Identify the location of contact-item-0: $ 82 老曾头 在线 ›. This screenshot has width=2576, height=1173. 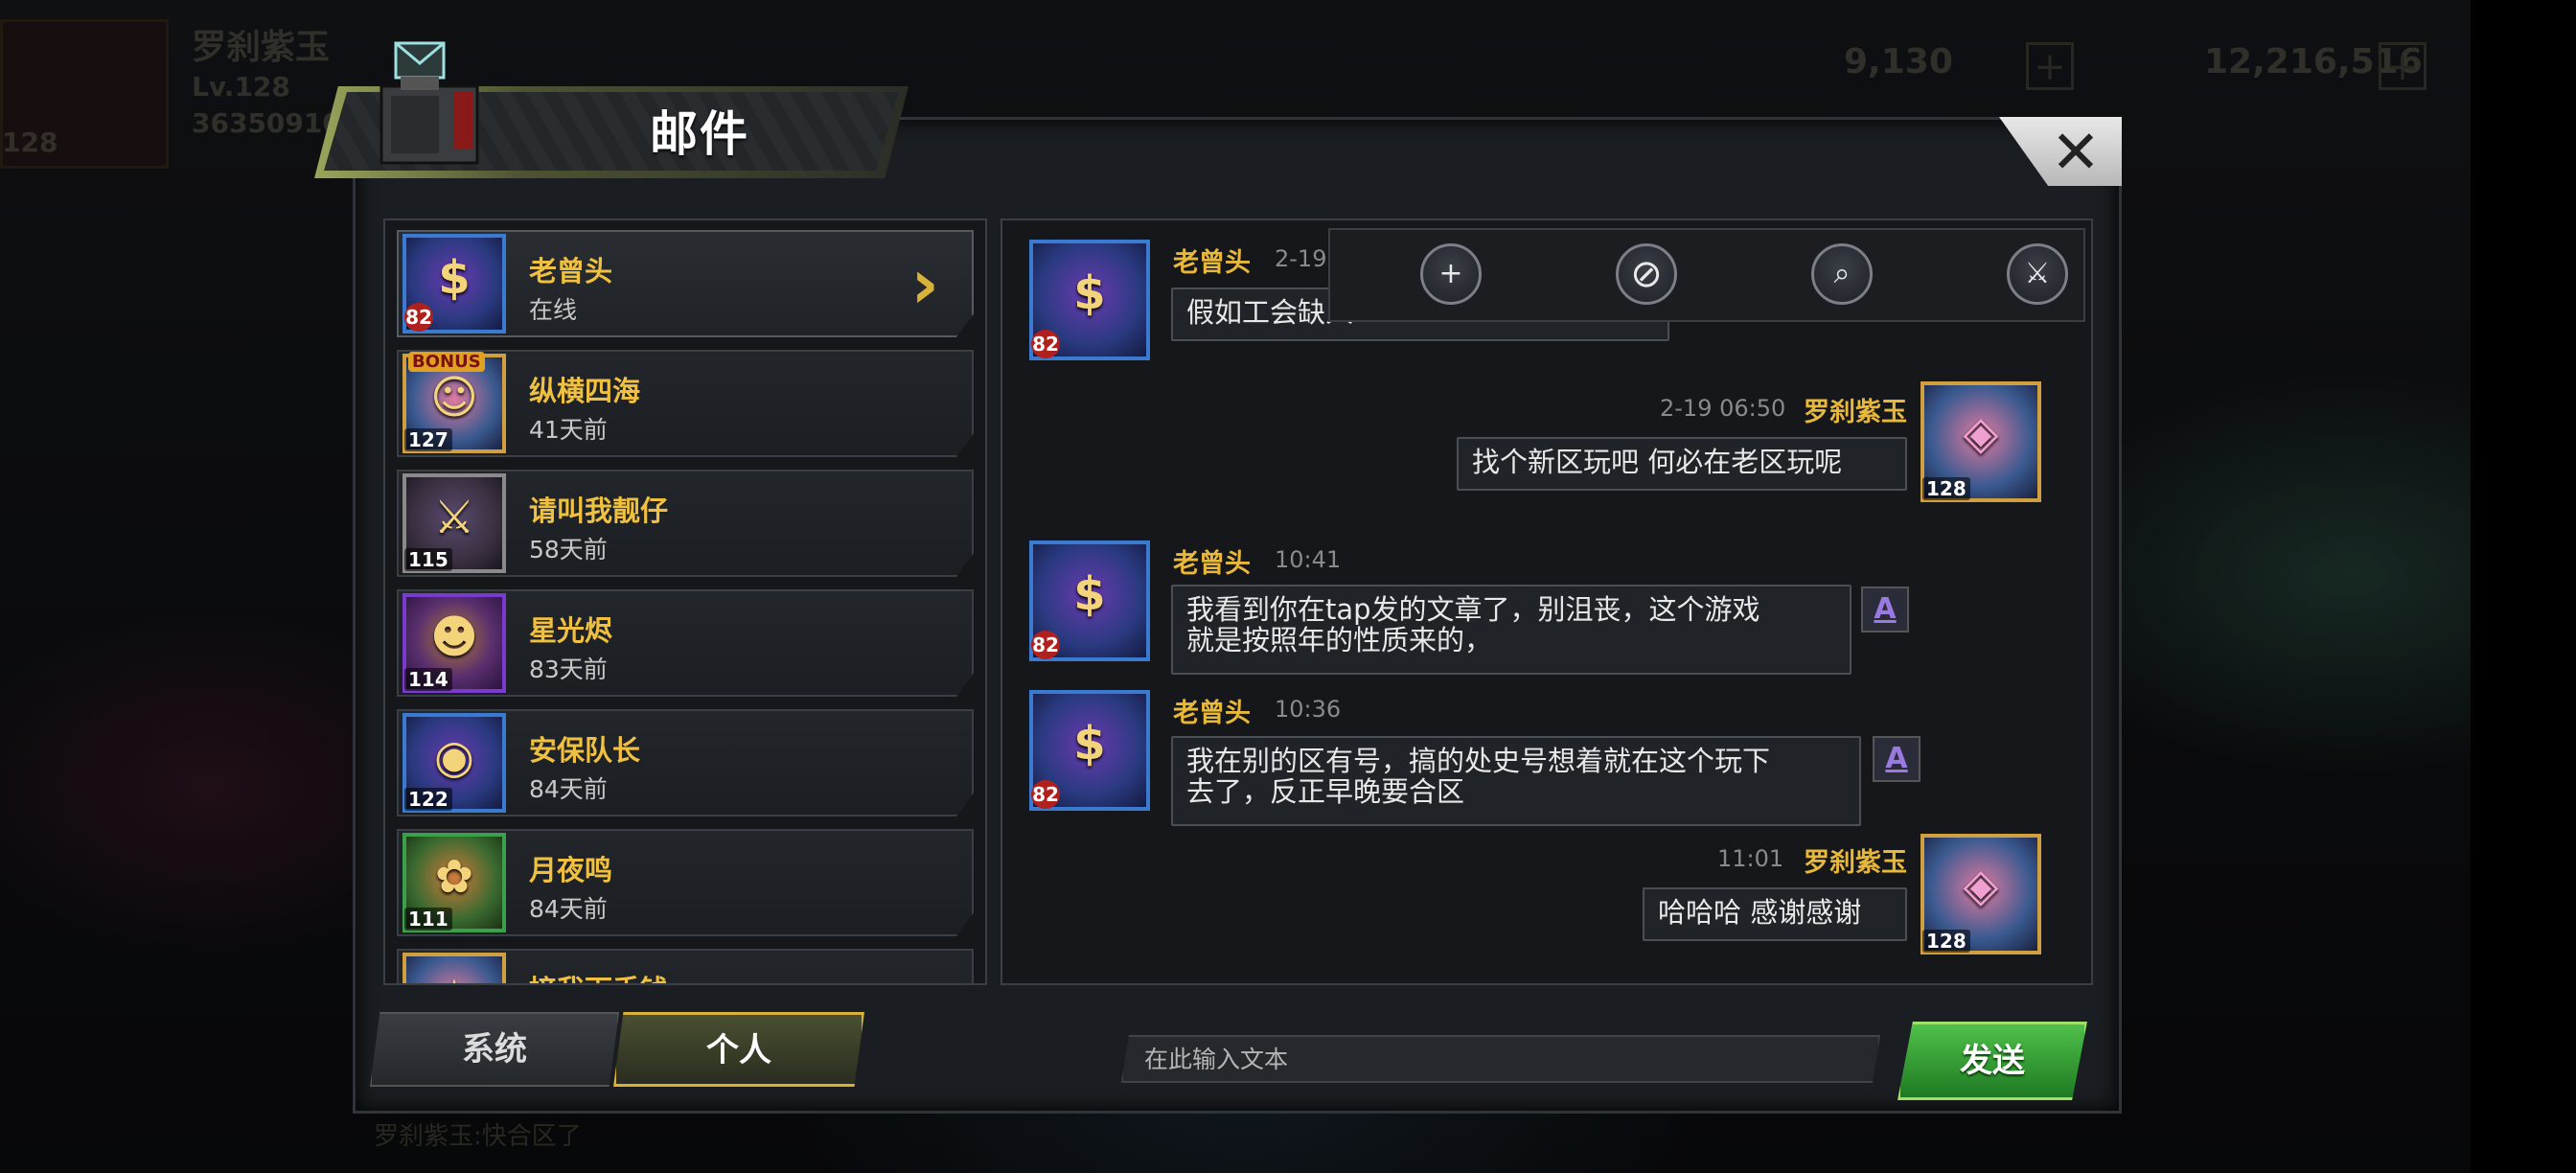
(685, 283).